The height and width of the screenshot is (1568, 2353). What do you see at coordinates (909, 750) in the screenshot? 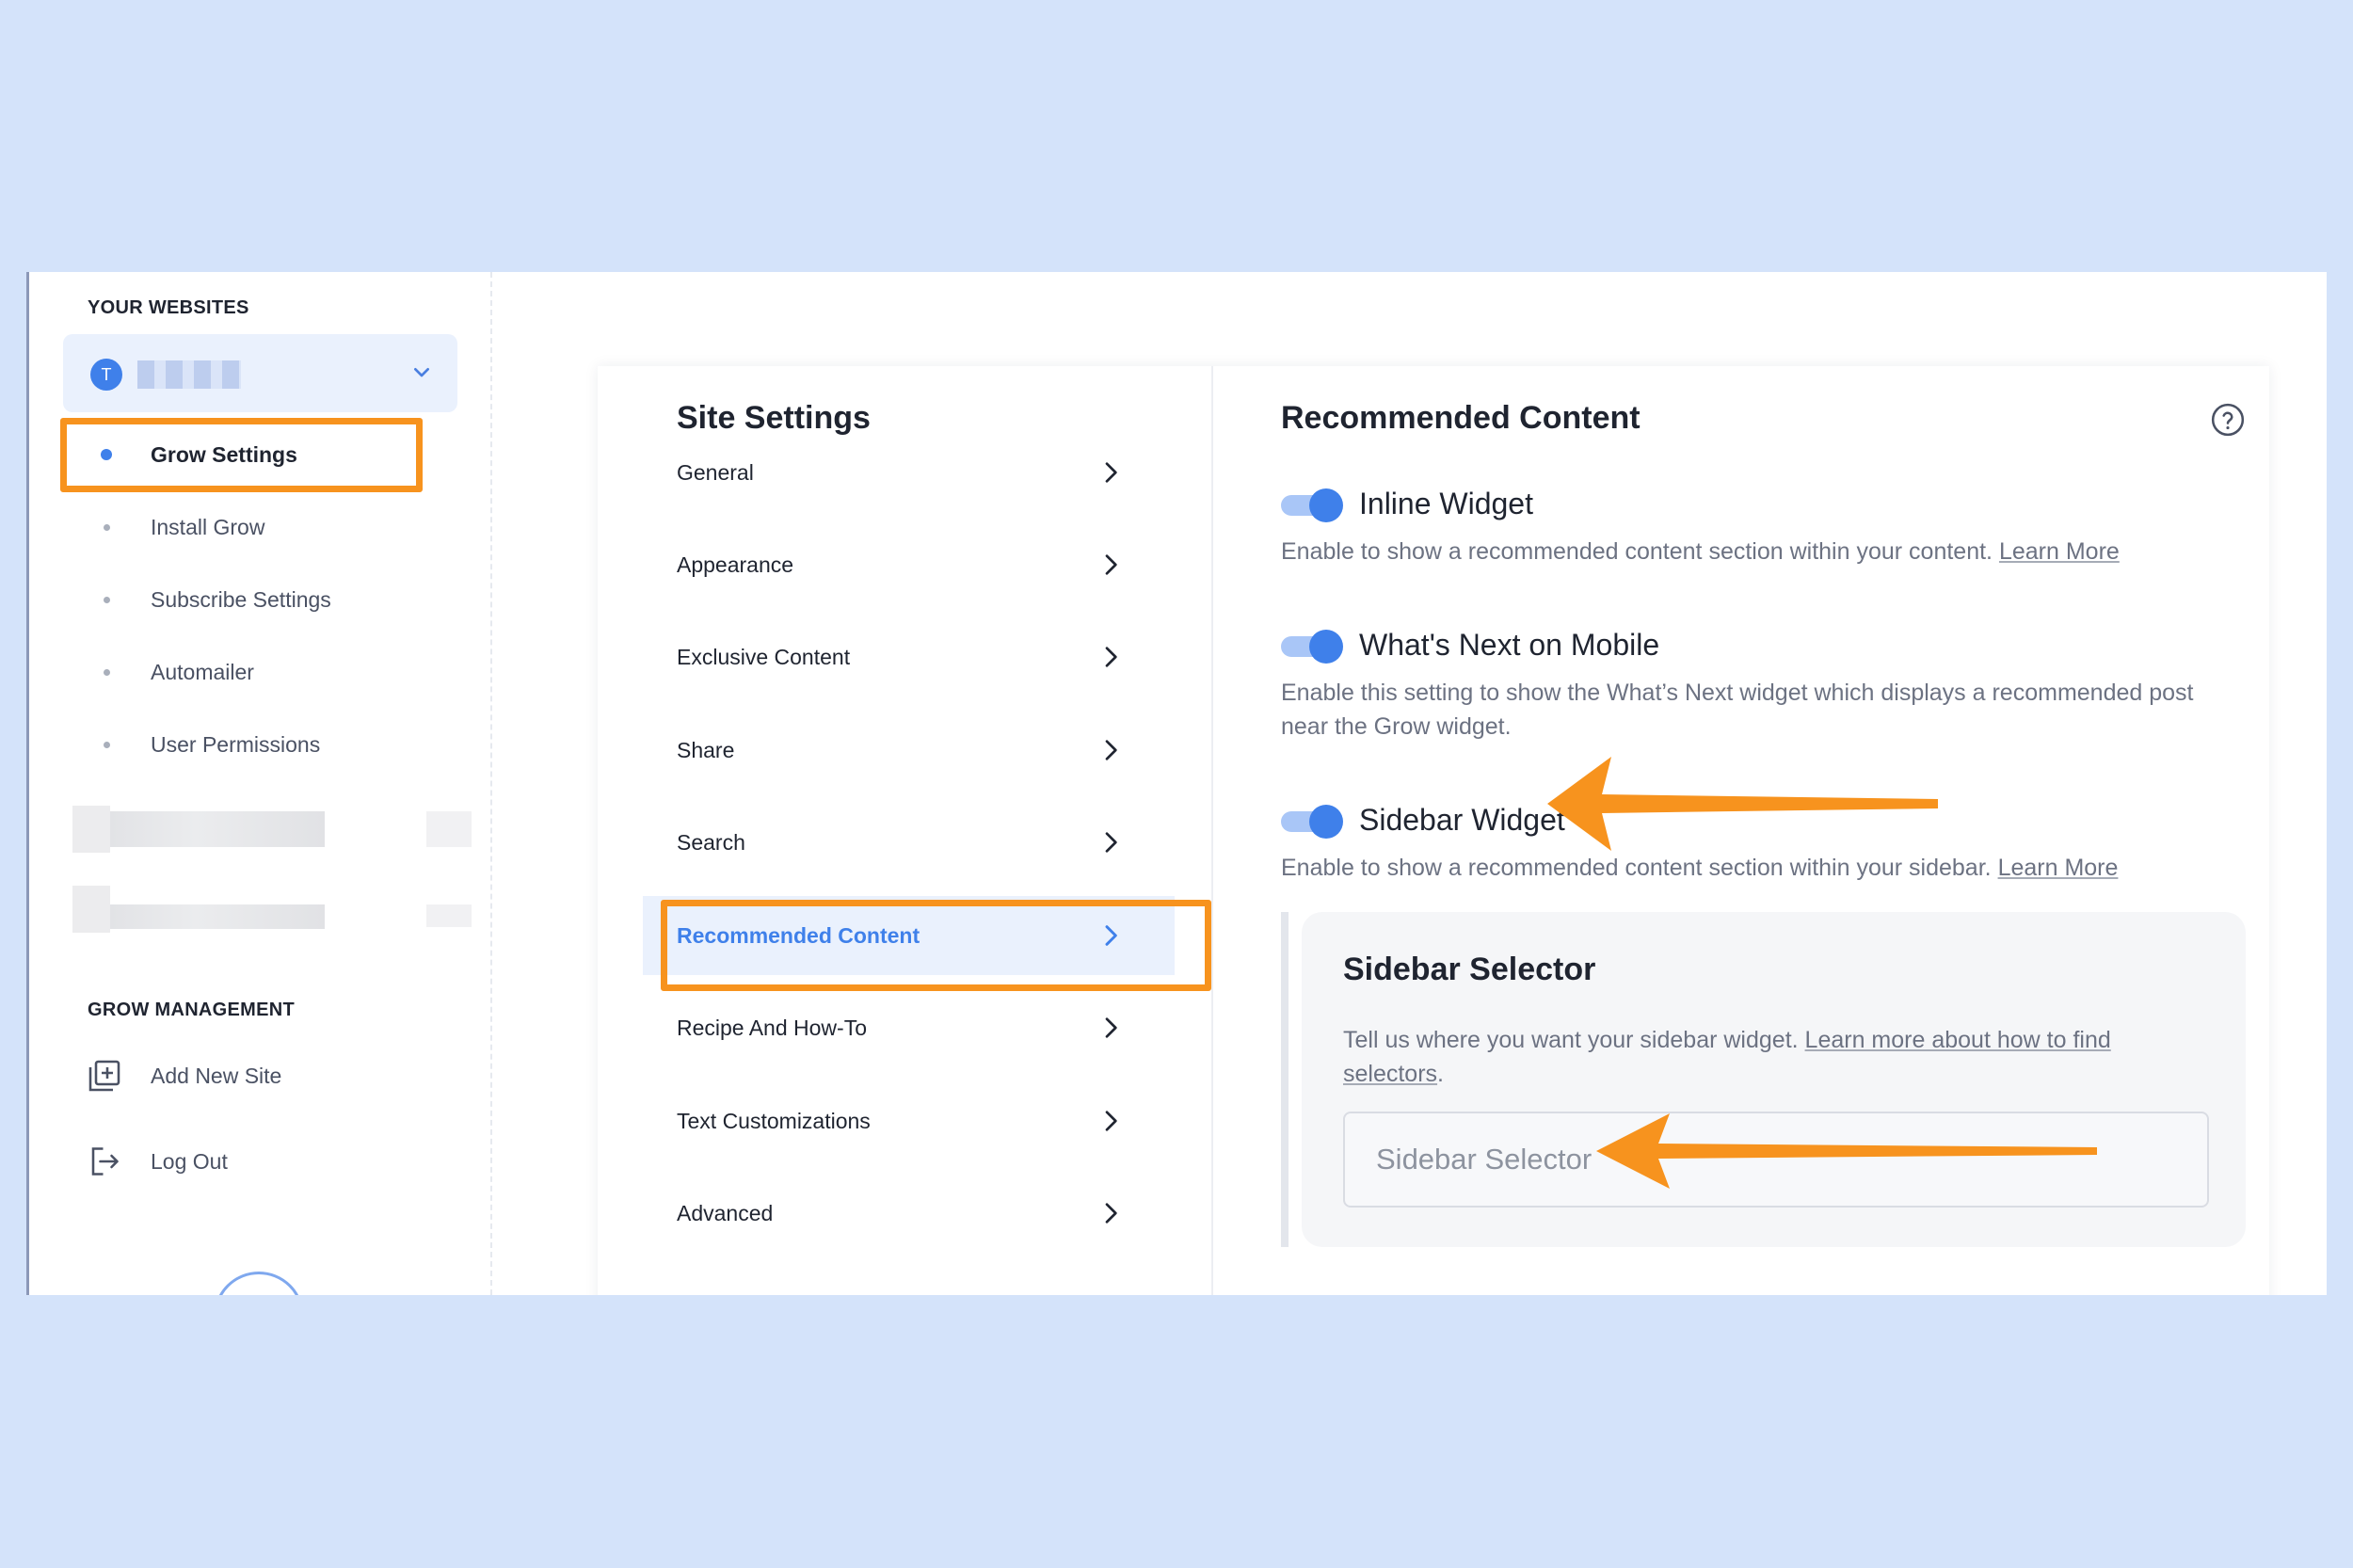
I see `menu-item-share: Share` at bounding box center [909, 750].